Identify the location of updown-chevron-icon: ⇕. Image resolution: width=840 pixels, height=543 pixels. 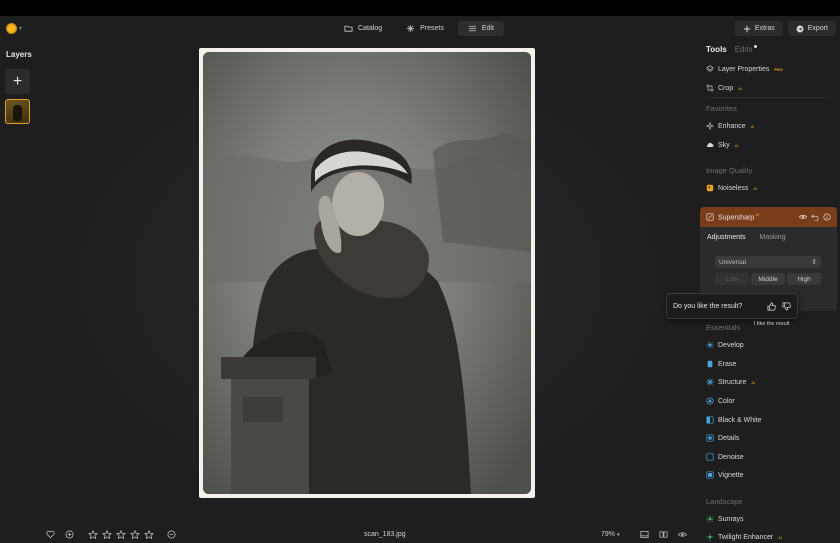
(814, 262).